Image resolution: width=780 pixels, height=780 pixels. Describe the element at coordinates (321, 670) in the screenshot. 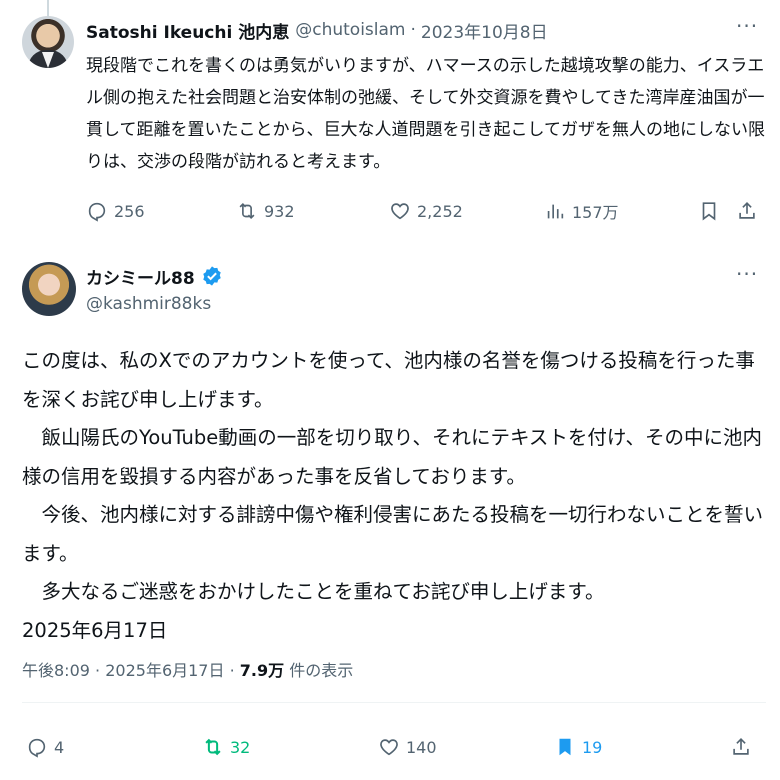

I see `views-label: 件の表示` at that location.